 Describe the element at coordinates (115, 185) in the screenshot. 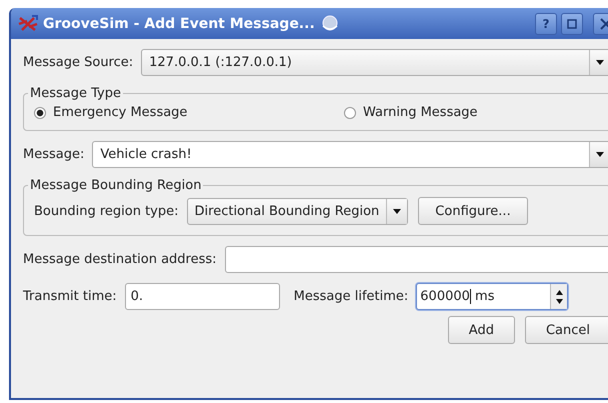

I see `group-title: Message Bounding Region` at that location.